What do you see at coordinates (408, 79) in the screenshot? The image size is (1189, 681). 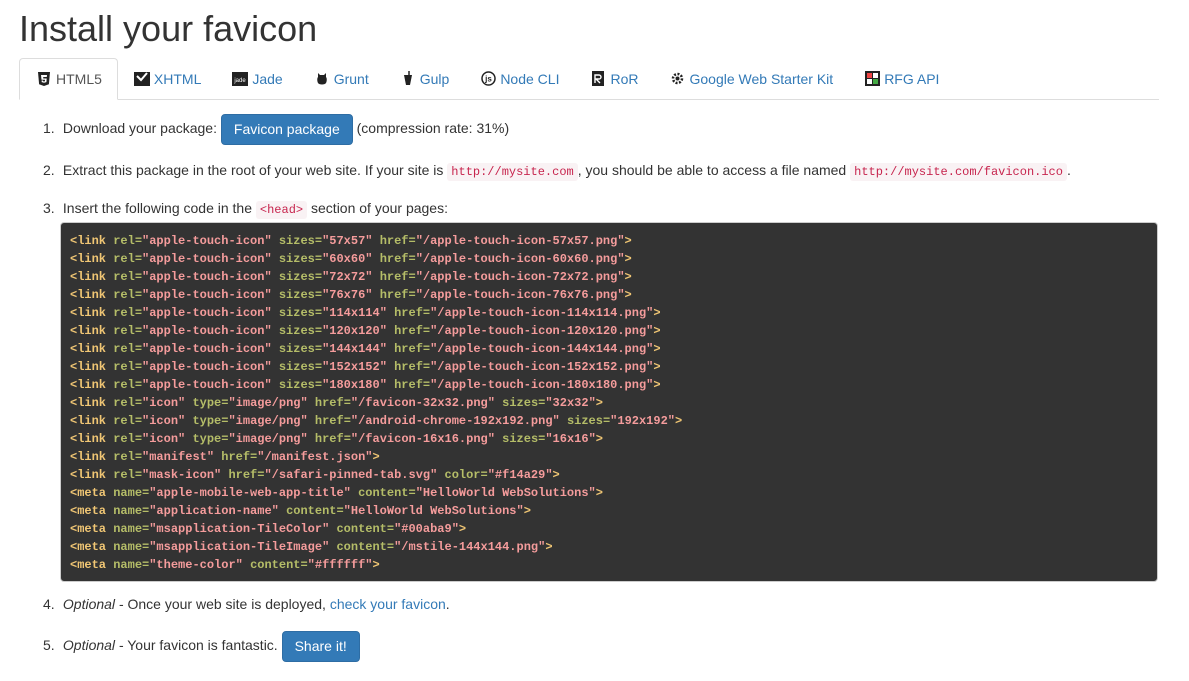 I see `gulp-icon` at bounding box center [408, 79].